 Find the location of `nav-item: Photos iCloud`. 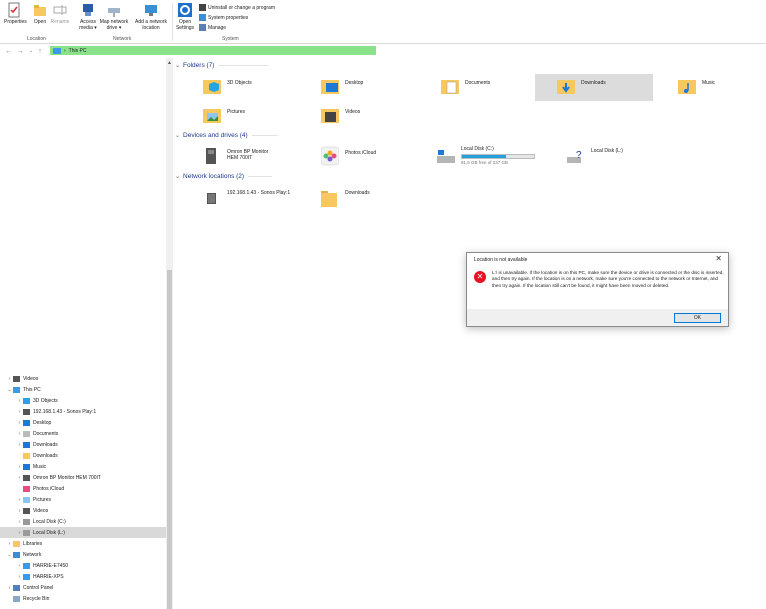

nav-item: Photos iCloud is located at coordinates (83, 488).